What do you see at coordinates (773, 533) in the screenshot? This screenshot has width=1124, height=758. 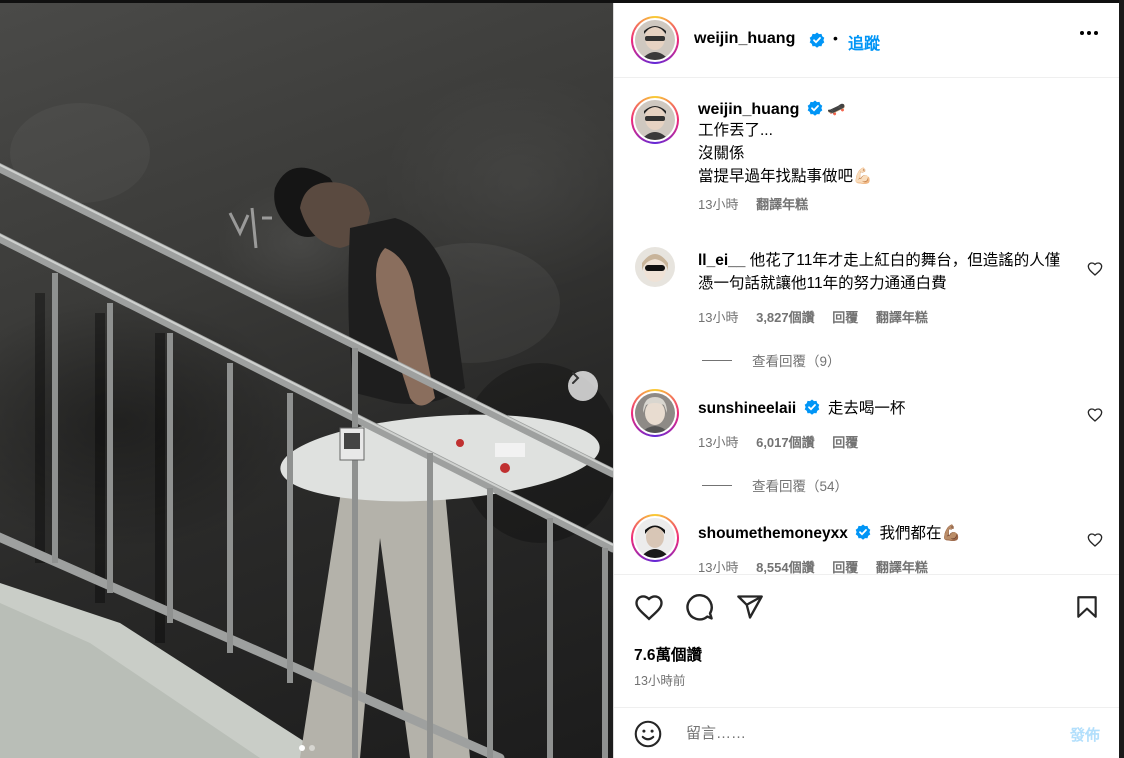 I see `comment-username: shoumethemoneyxx` at bounding box center [773, 533].